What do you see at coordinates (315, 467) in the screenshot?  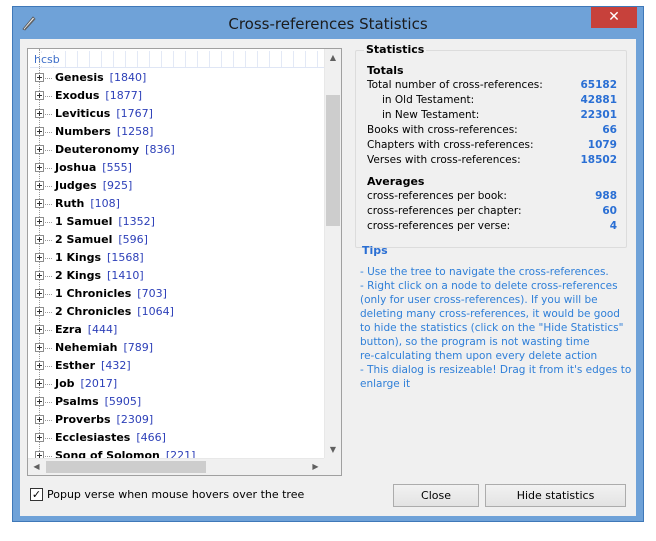 I see `scroll-right-icon: ▶` at bounding box center [315, 467].